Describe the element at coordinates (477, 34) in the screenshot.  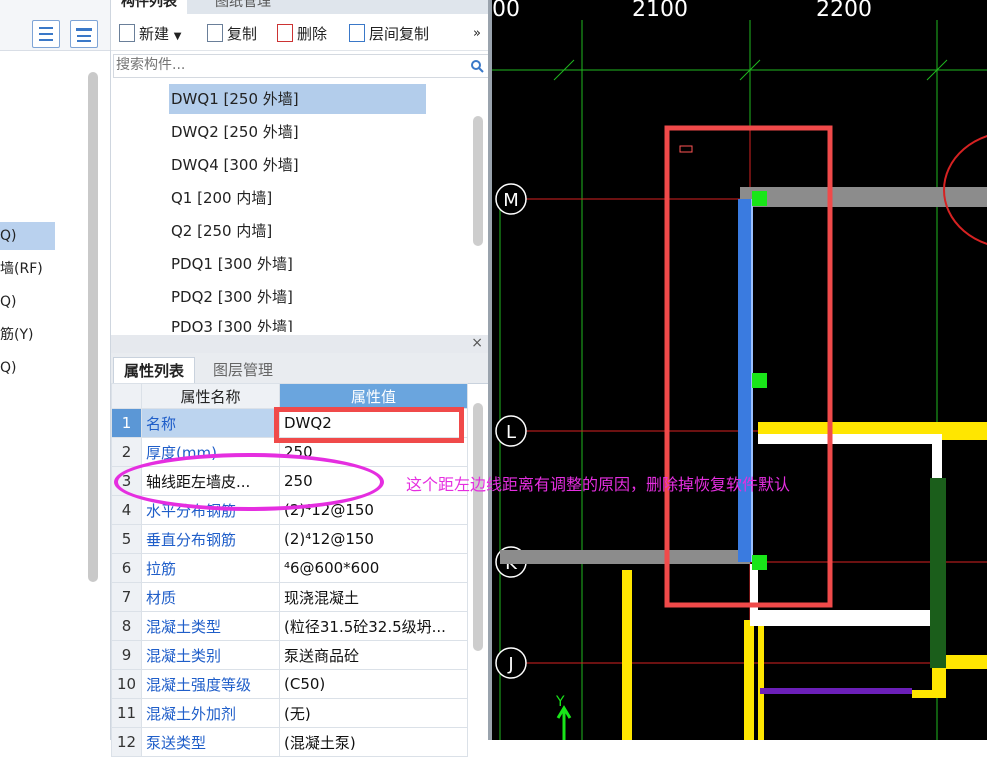
I see `more-tools-button: »` at that location.